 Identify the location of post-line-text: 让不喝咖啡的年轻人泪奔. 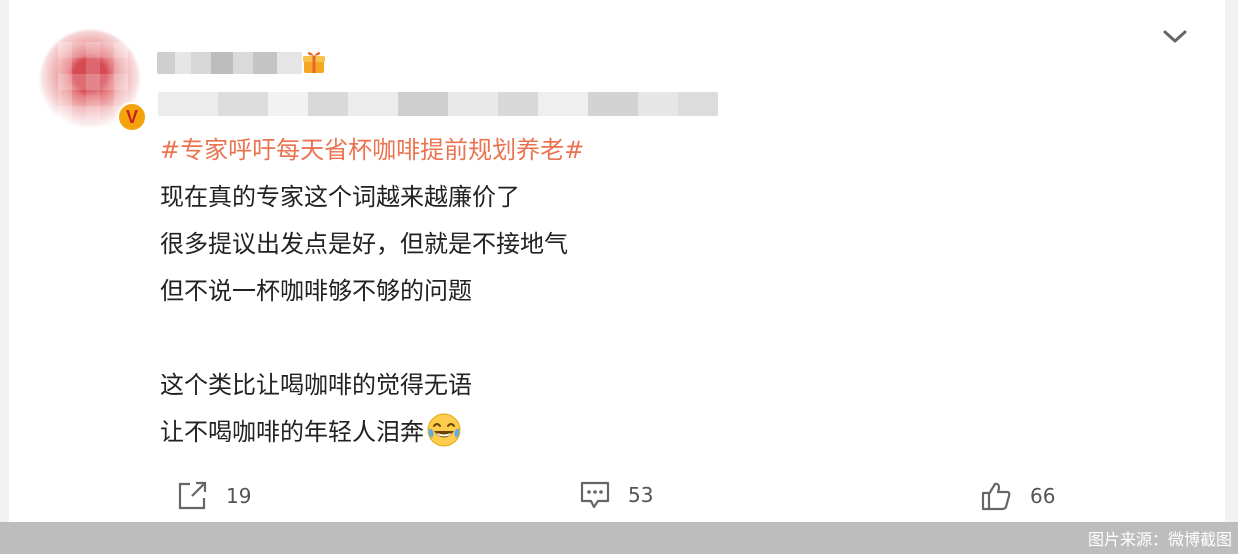
(292, 432).